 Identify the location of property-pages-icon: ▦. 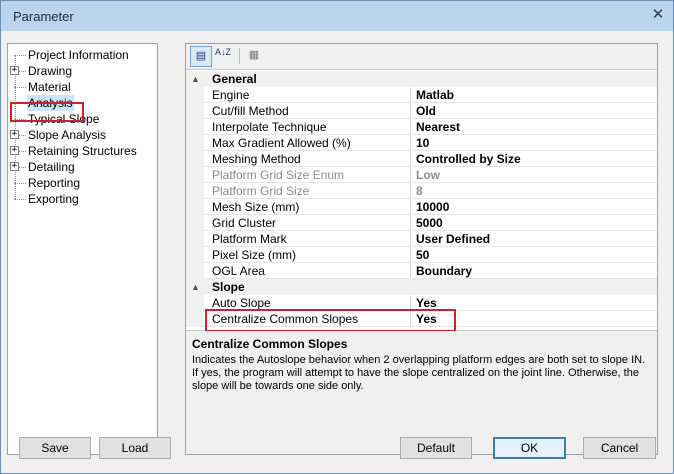
(254, 56).